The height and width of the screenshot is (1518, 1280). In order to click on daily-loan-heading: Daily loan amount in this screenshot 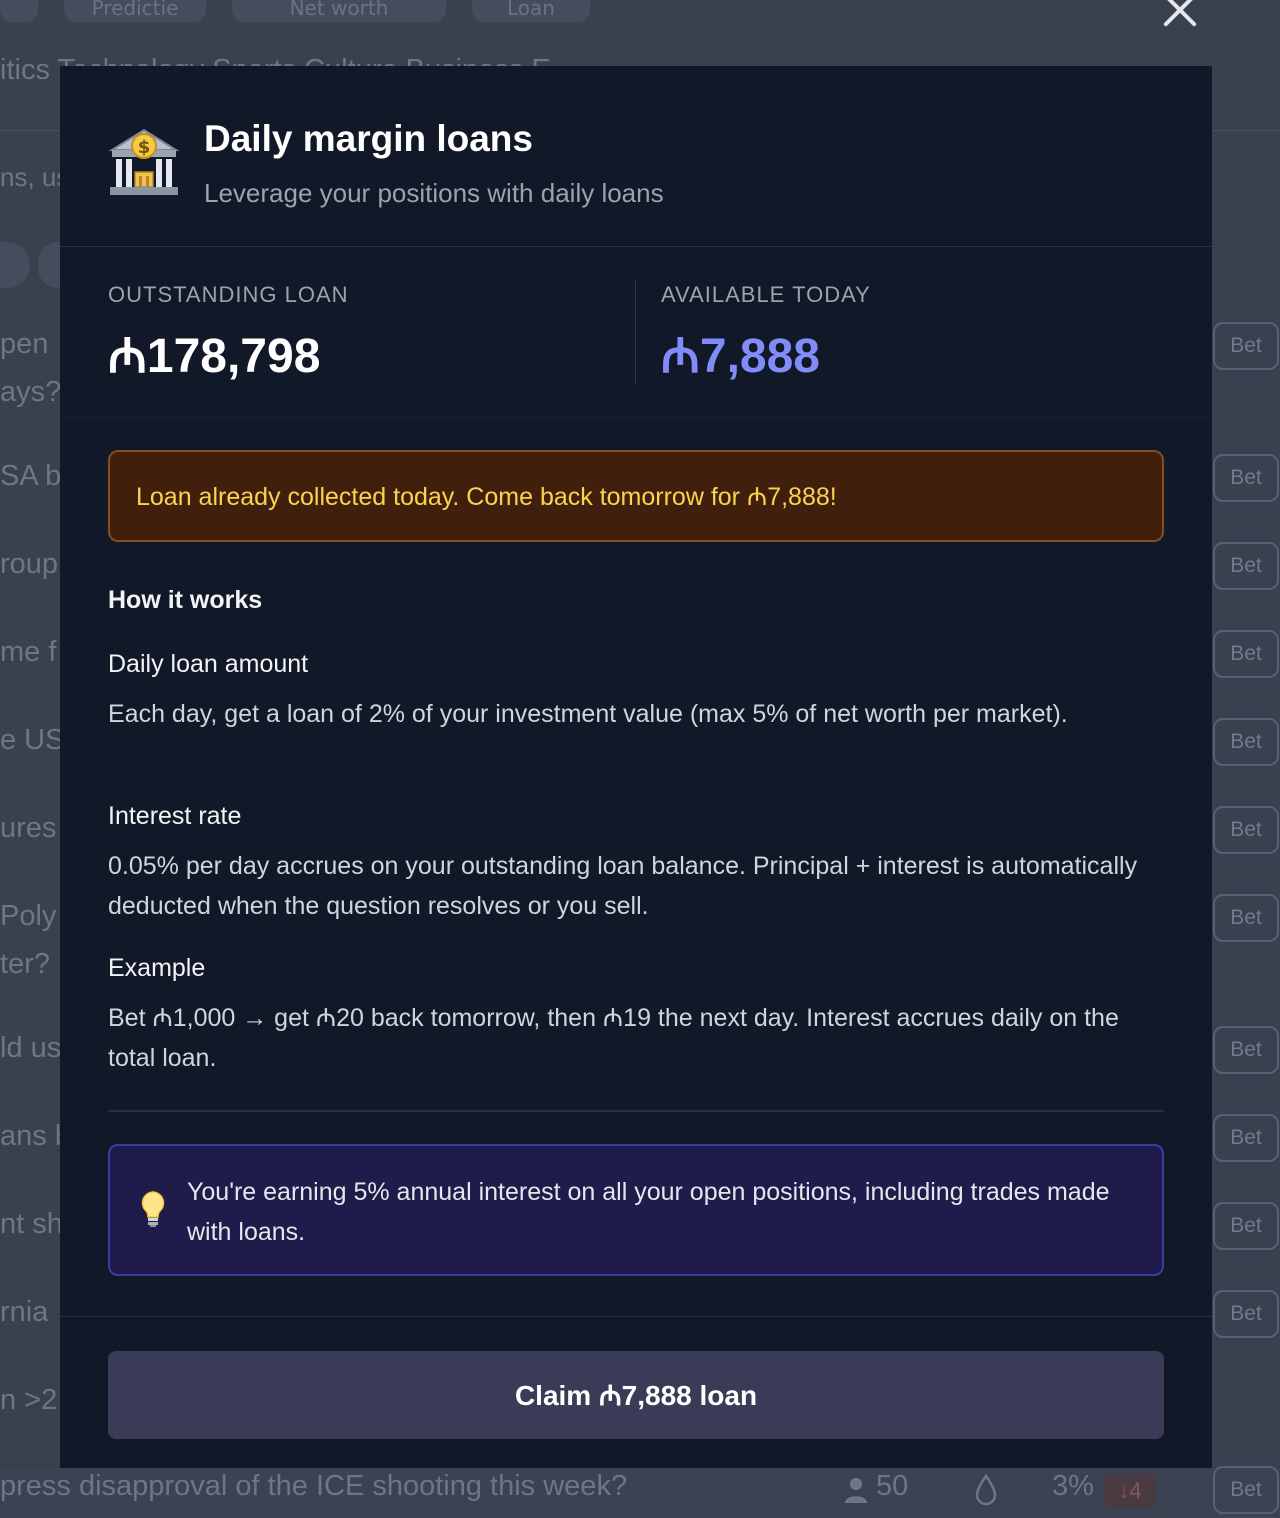, I will do `click(208, 664)`.